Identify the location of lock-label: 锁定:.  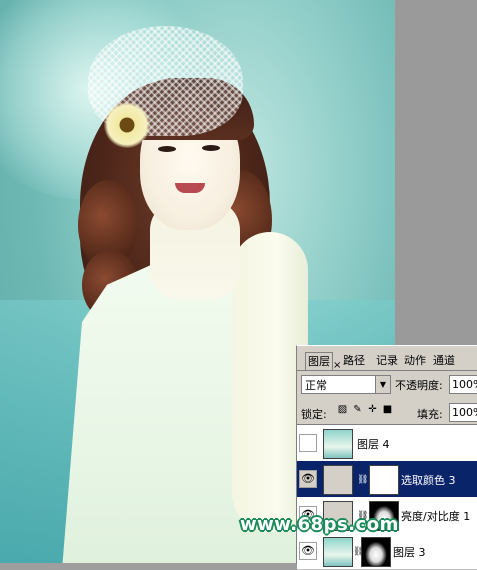
(314, 414).